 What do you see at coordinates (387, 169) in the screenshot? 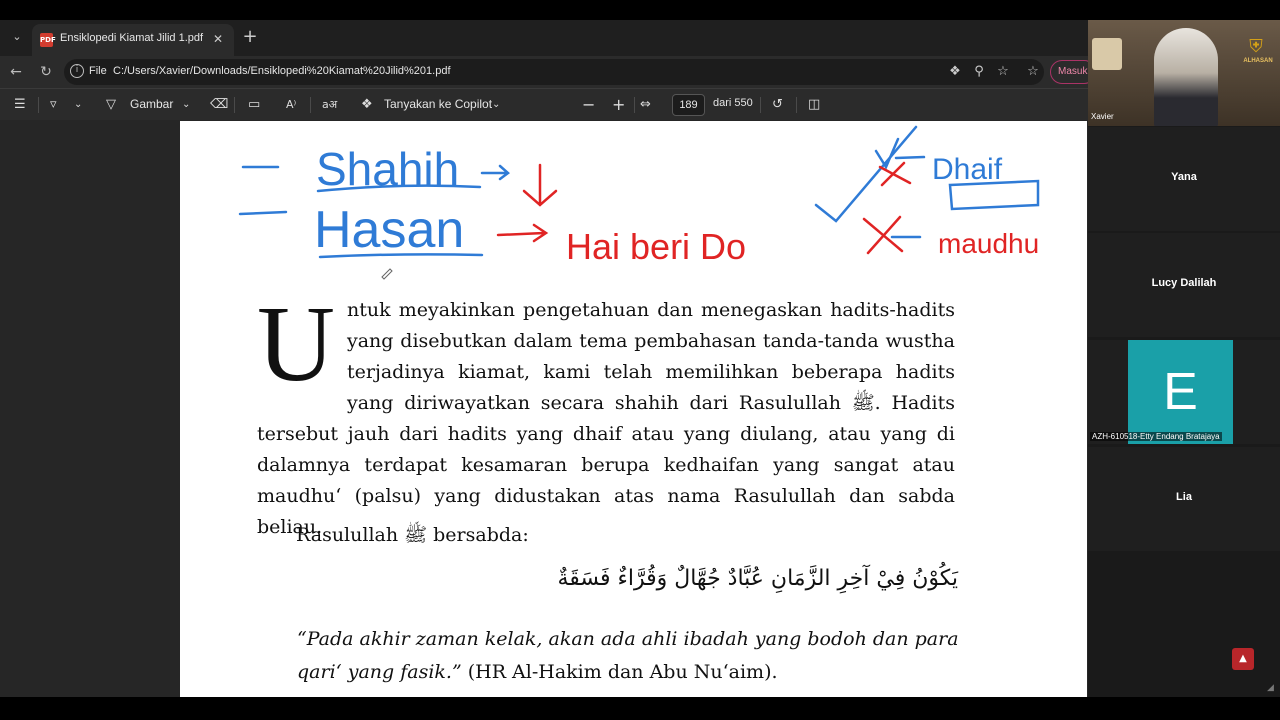
I see `shahih-note: Shahih` at bounding box center [387, 169].